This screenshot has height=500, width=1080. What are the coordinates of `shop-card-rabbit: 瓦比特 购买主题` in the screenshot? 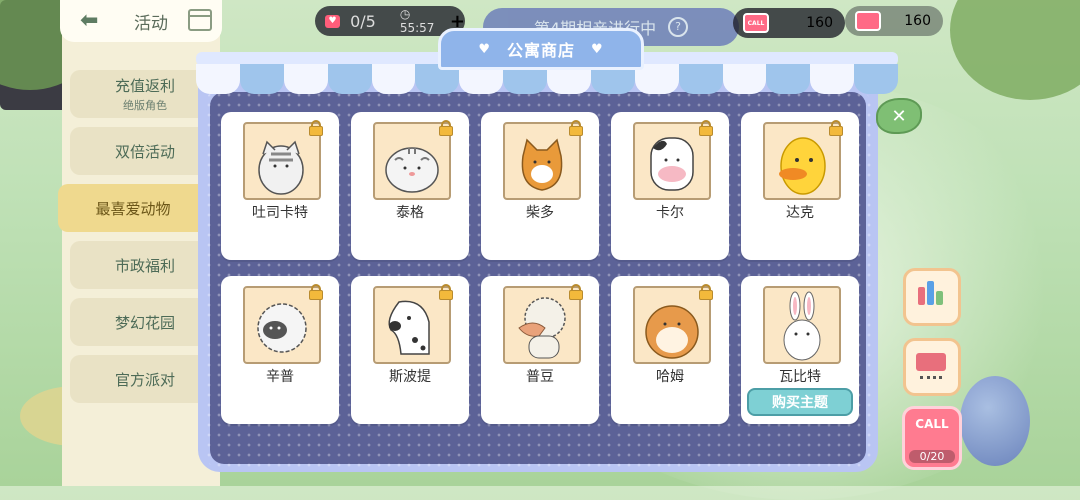 It's located at (800, 350).